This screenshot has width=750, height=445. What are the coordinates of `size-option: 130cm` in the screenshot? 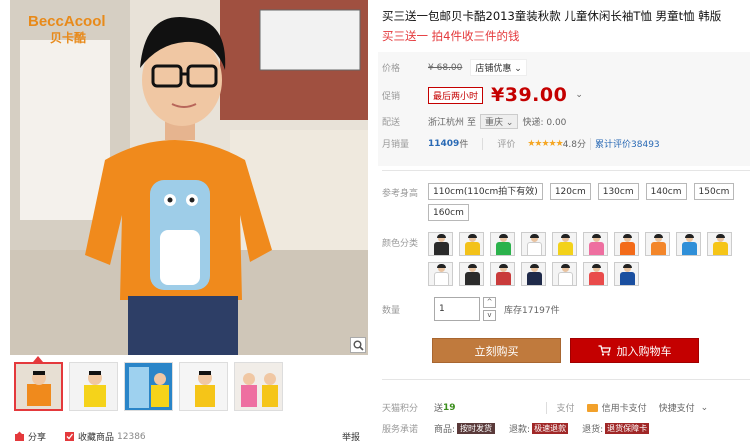 It's located at (618, 191).